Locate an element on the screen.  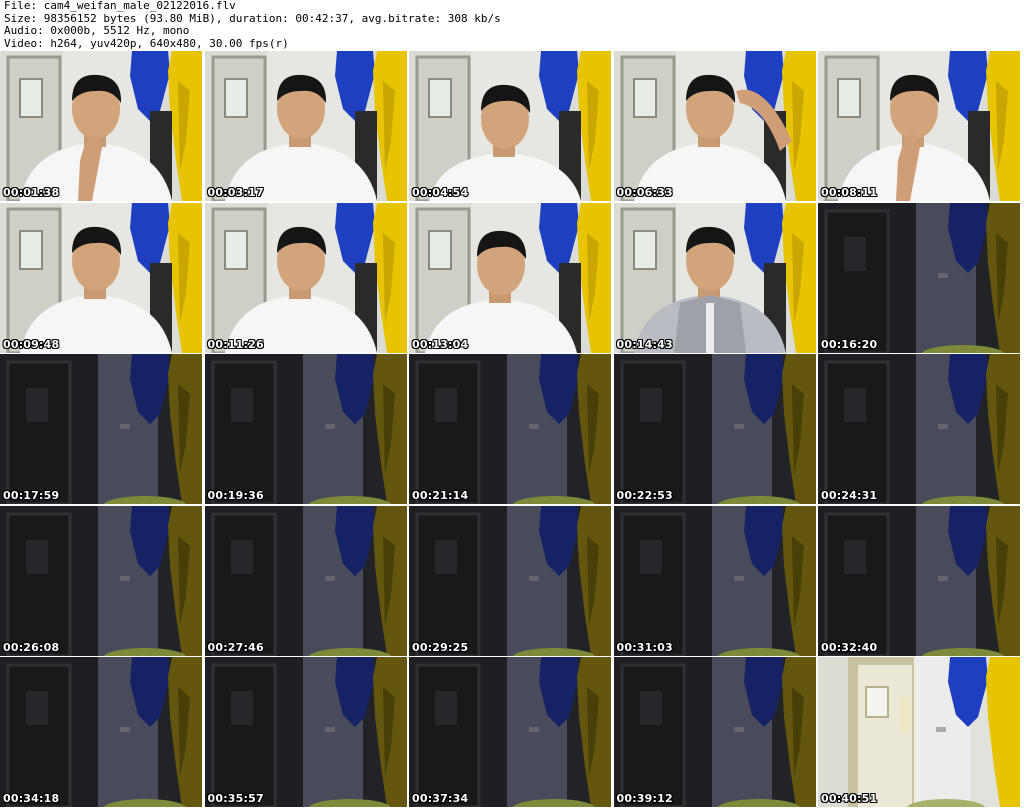
video-thumbnail: 00:37:34 is located at coordinates (510, 732).